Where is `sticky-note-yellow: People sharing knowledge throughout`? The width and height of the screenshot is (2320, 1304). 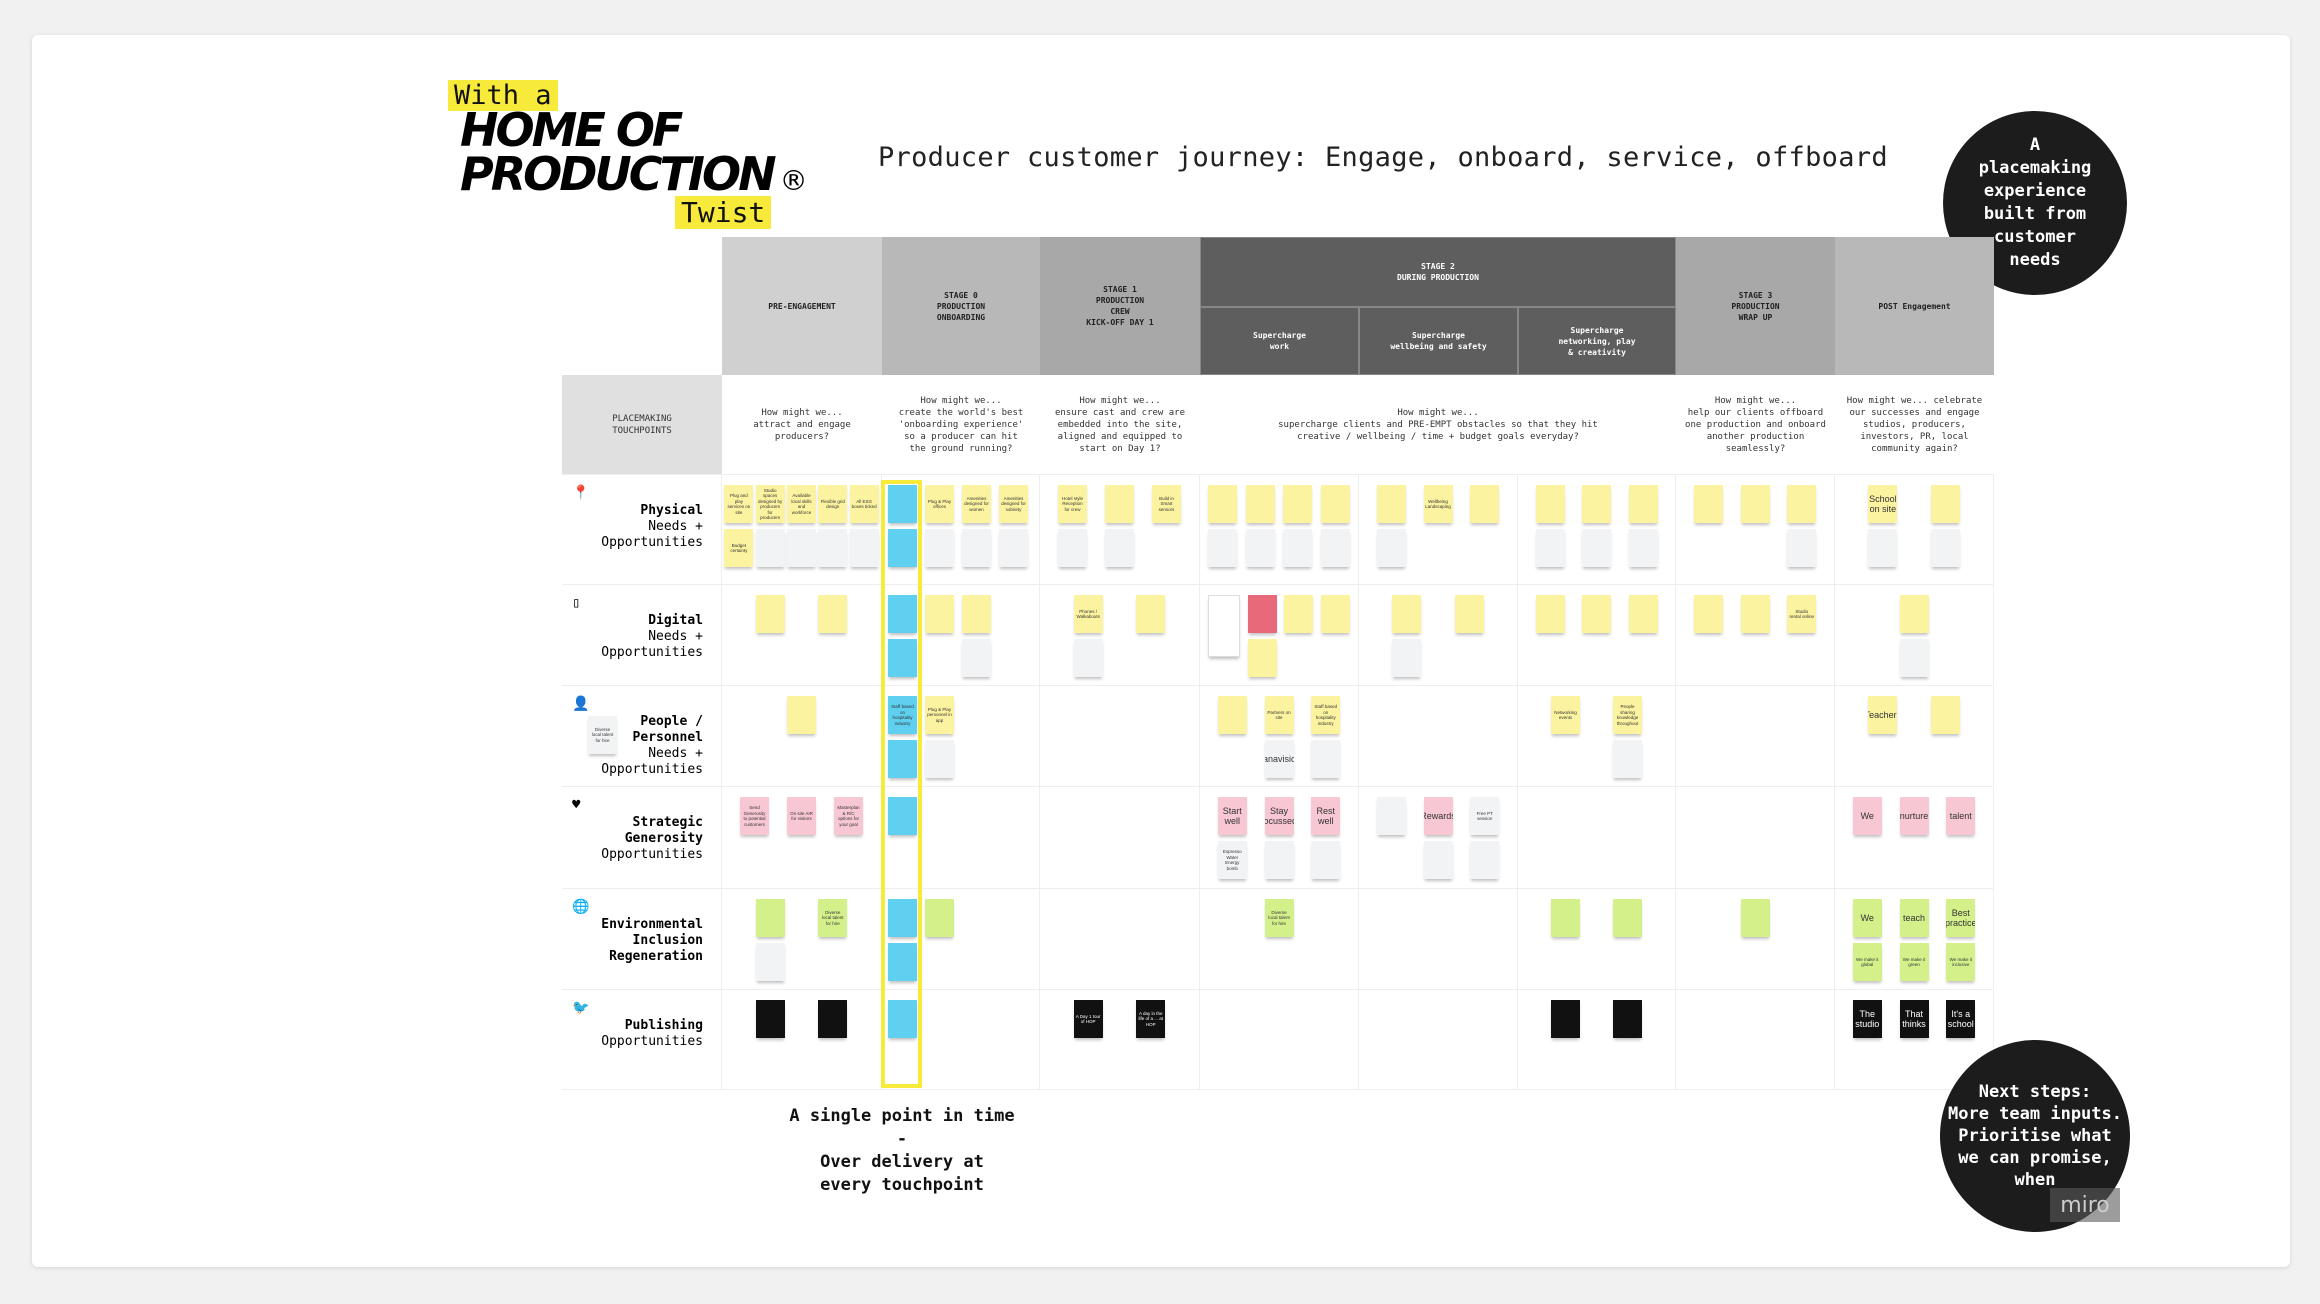 sticky-note-yellow: People sharing knowledge throughout is located at coordinates (1627, 715).